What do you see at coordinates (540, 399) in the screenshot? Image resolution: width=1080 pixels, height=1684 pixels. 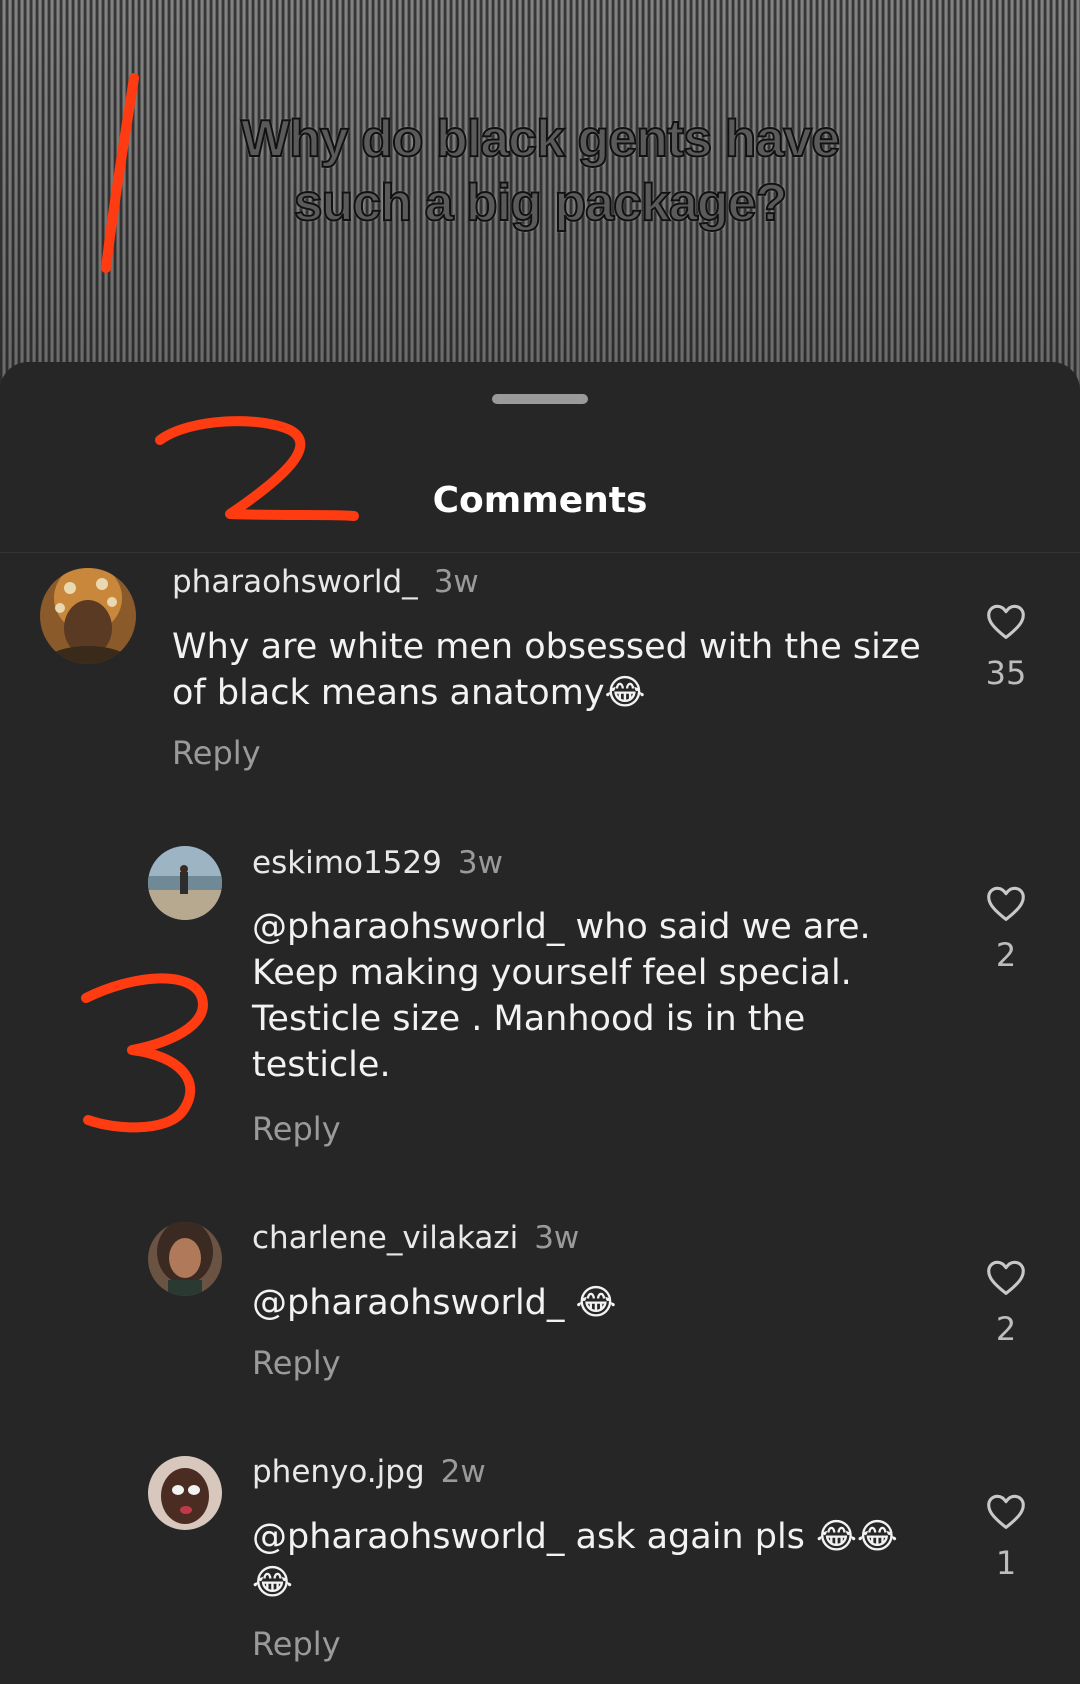 I see `drag-handle` at bounding box center [540, 399].